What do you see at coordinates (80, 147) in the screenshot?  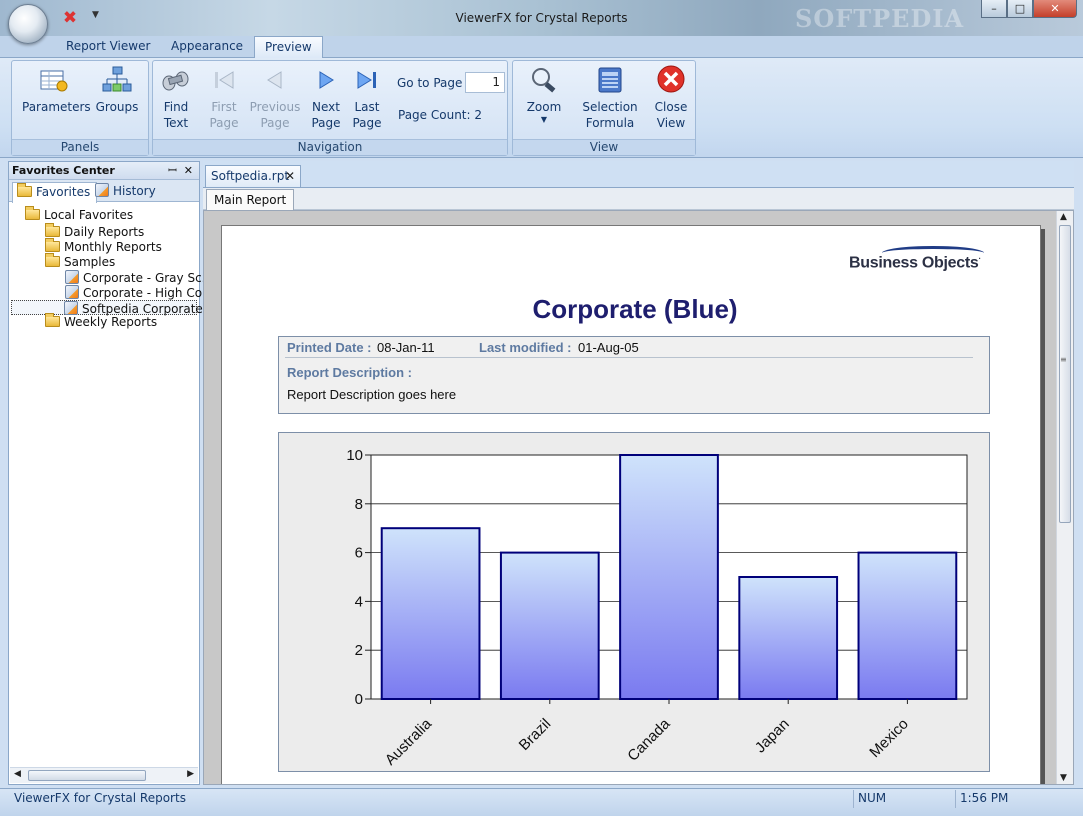 I see `panels-group-label: Panels` at bounding box center [80, 147].